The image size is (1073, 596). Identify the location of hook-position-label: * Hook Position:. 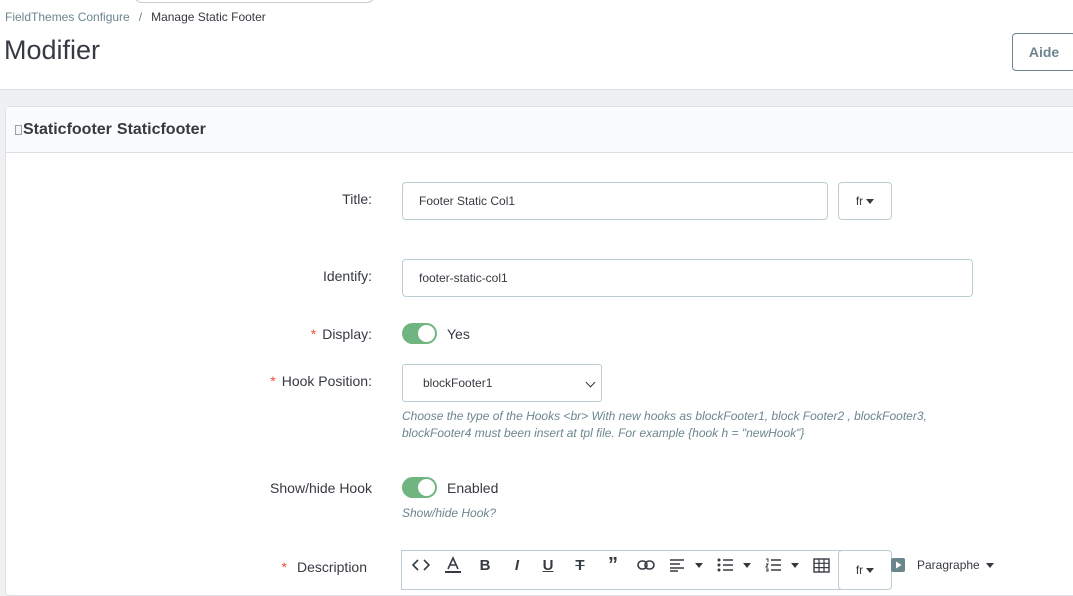
(321, 381).